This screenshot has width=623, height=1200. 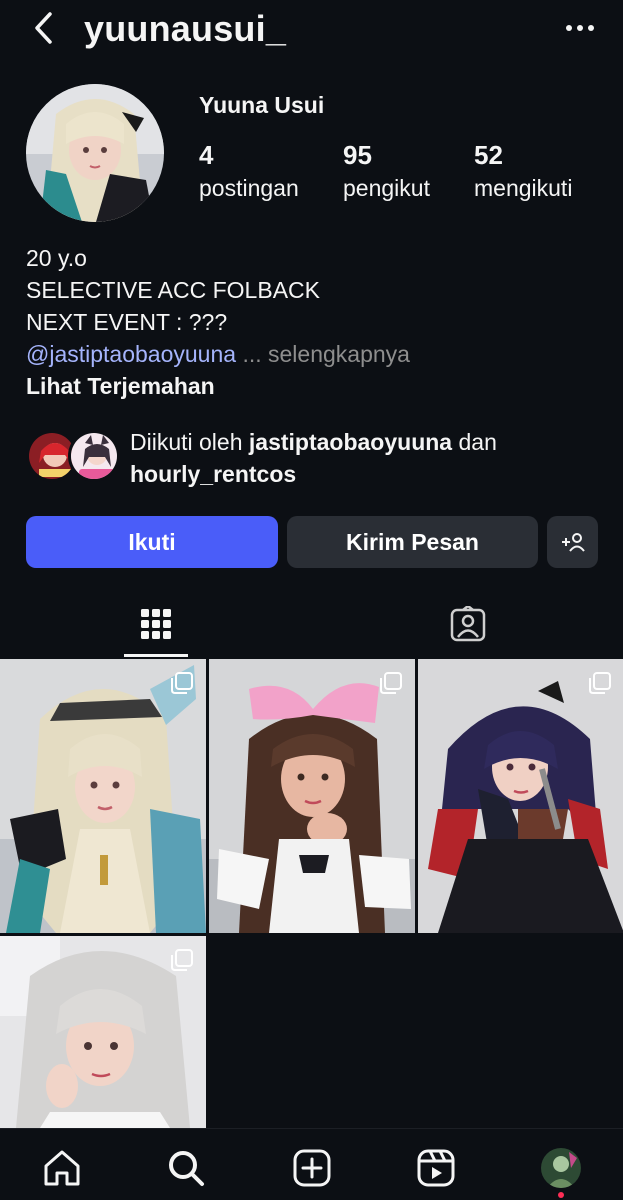 I want to click on grid-icon, so click(x=156, y=624).